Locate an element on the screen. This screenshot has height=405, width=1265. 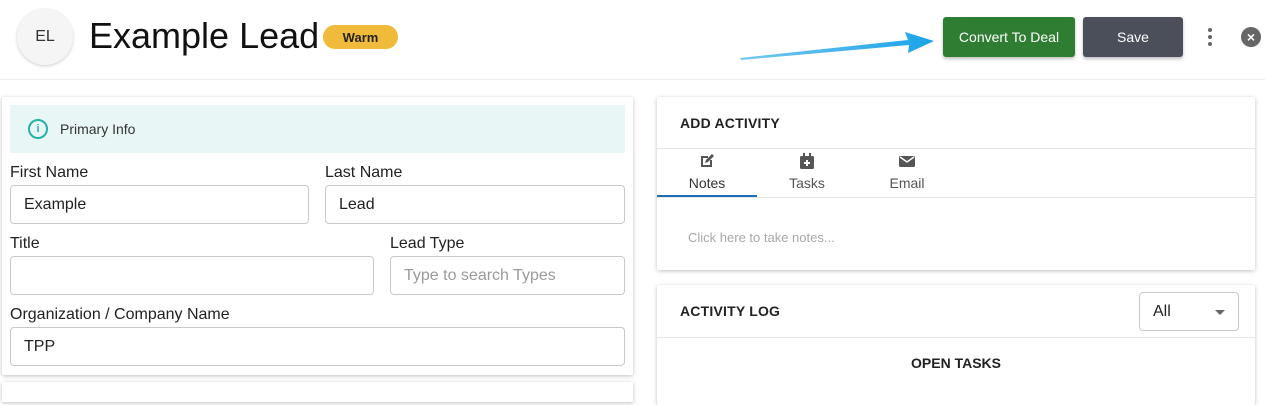
primary-info-title: Primary Info is located at coordinates (98, 129).